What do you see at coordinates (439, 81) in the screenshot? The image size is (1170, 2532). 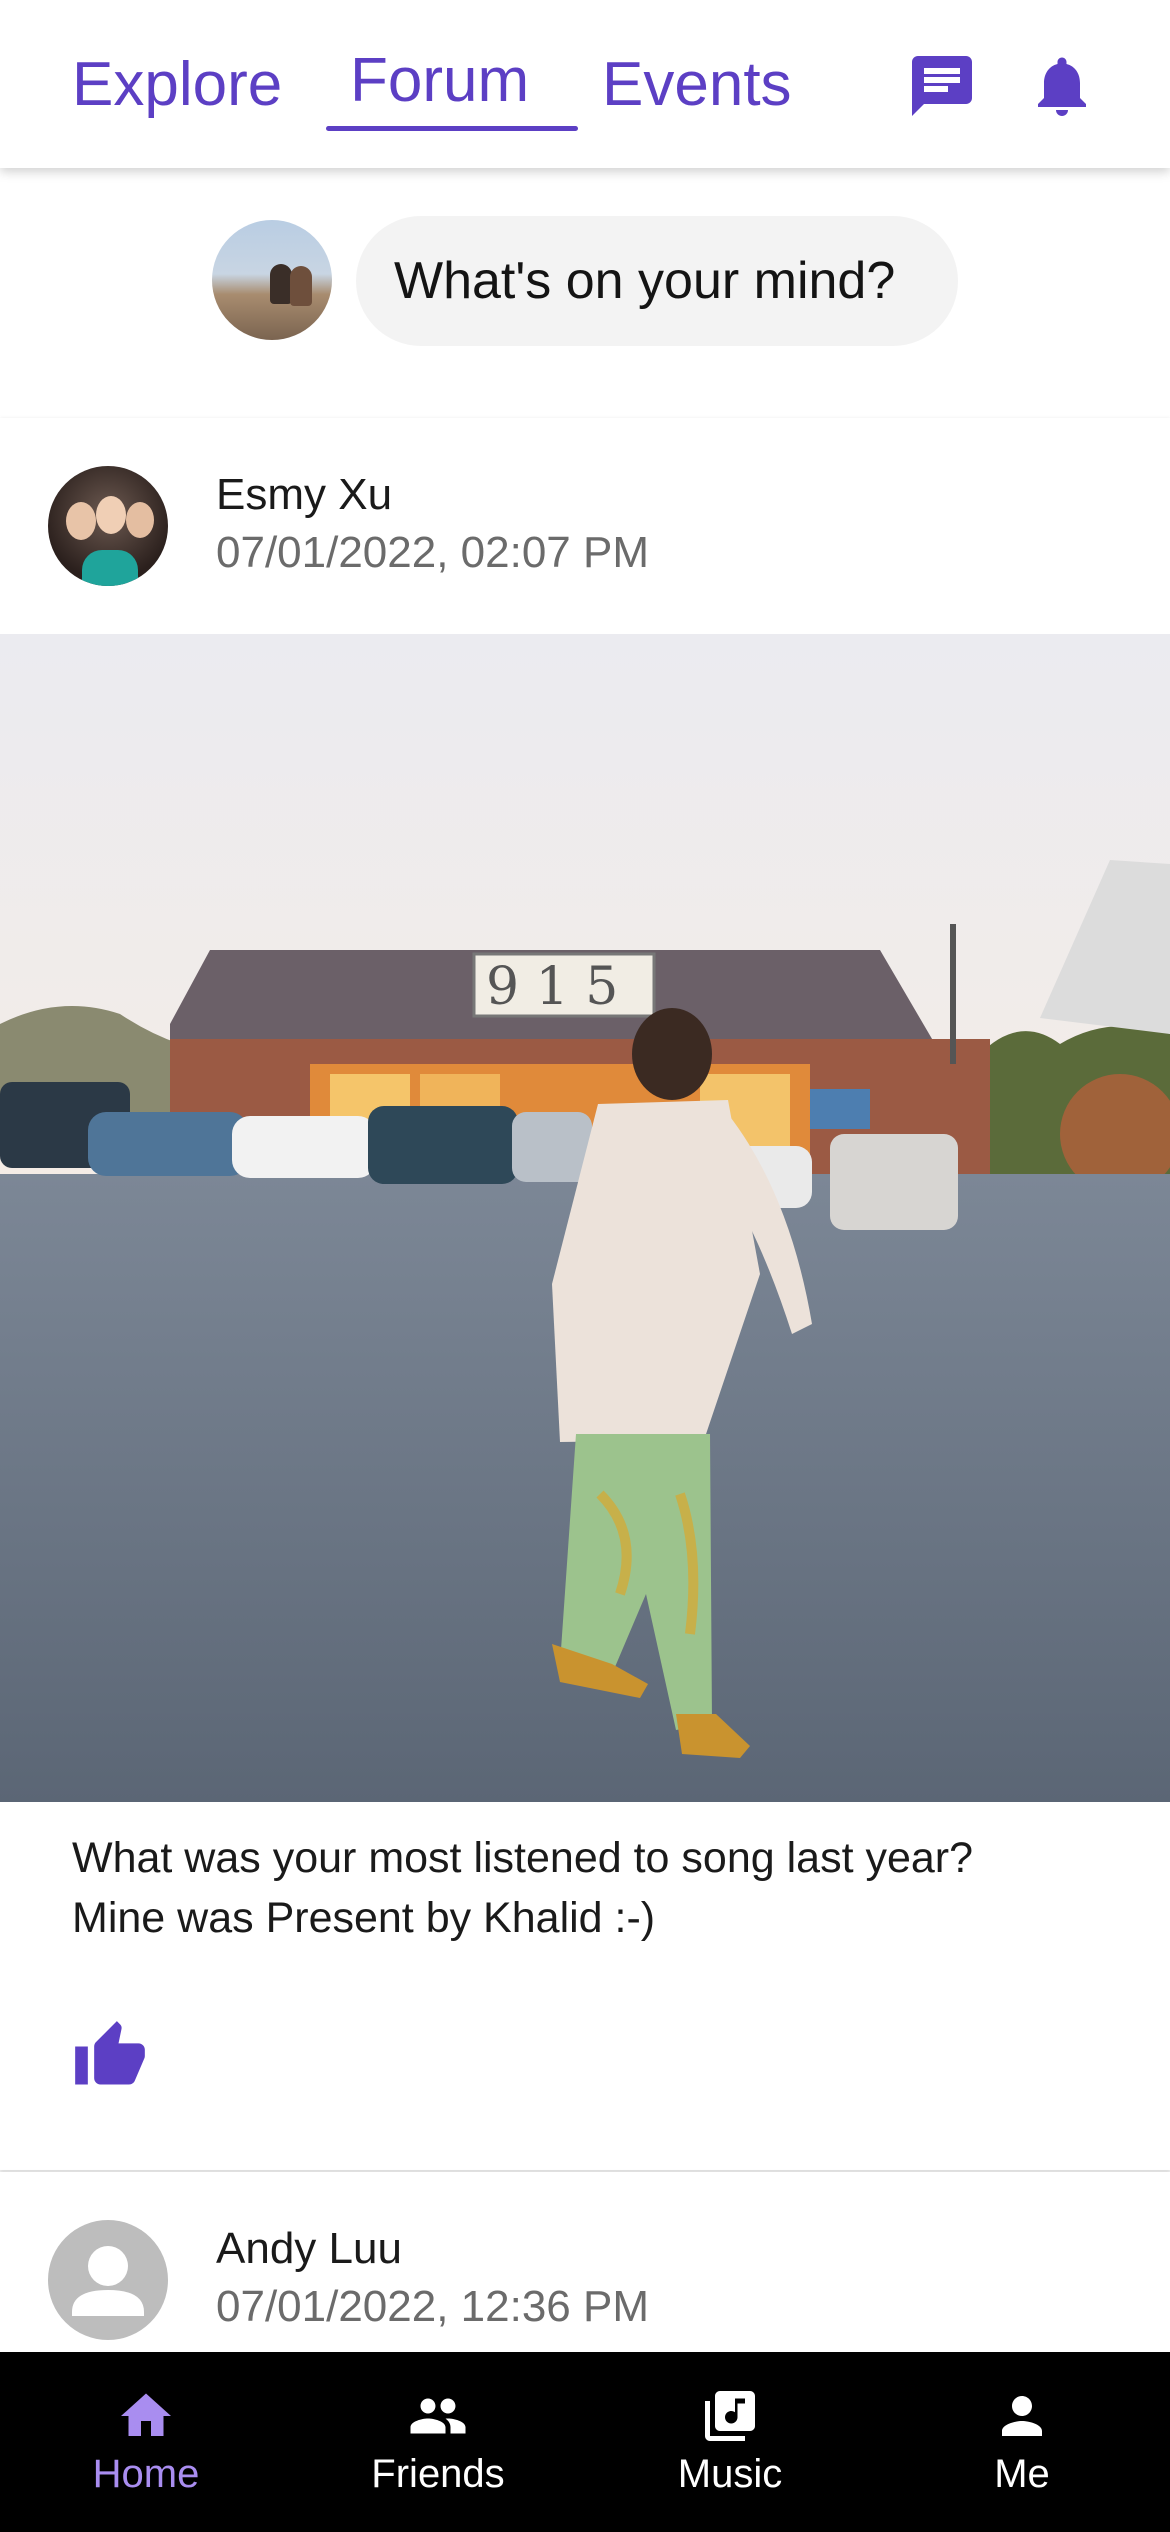 I see `tab-forum: Forum` at bounding box center [439, 81].